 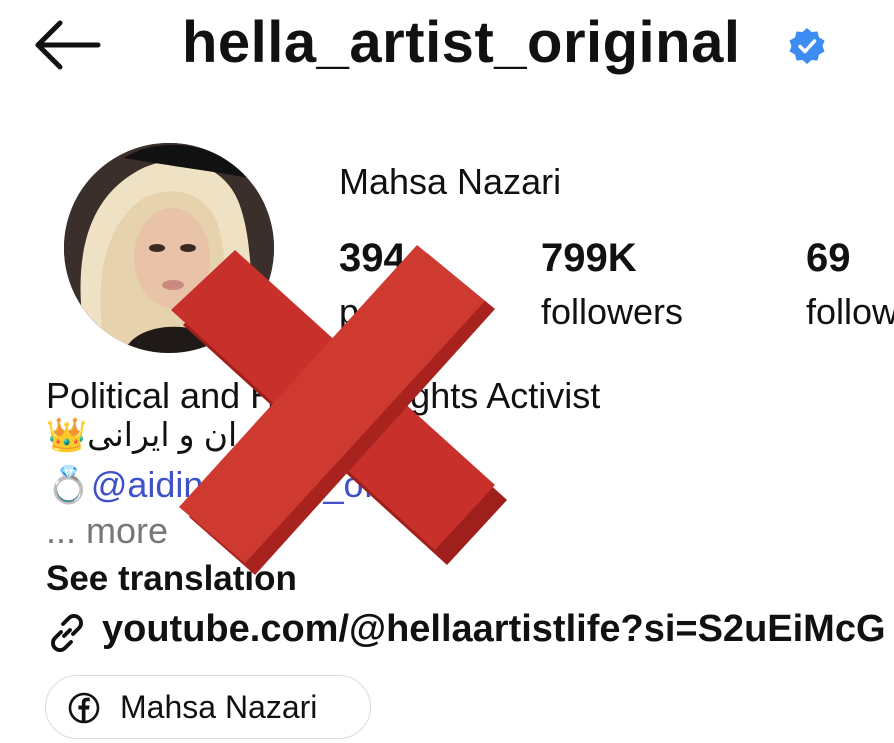 What do you see at coordinates (807, 46) in the screenshot?
I see `verified-badge-icon` at bounding box center [807, 46].